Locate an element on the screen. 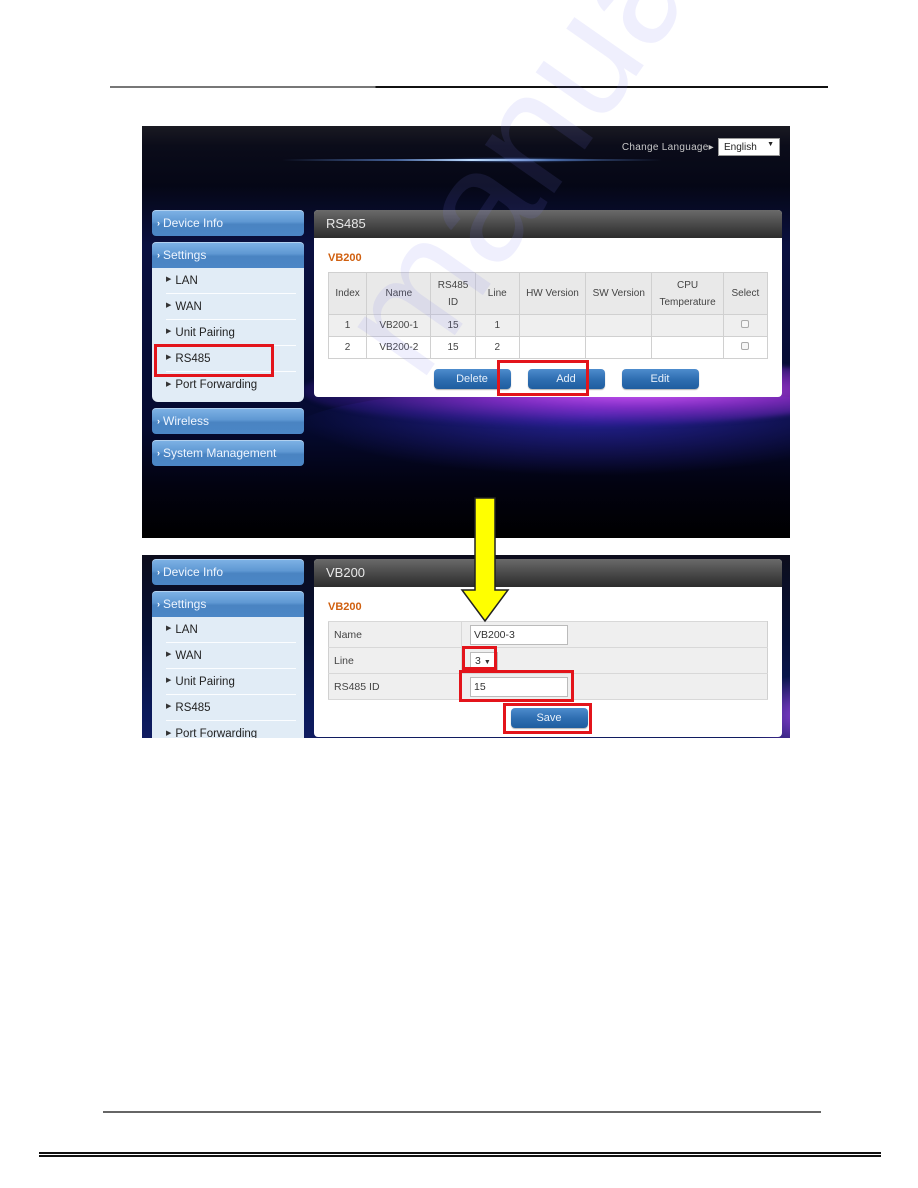  line-select: 3 ▼ is located at coordinates (484, 660).